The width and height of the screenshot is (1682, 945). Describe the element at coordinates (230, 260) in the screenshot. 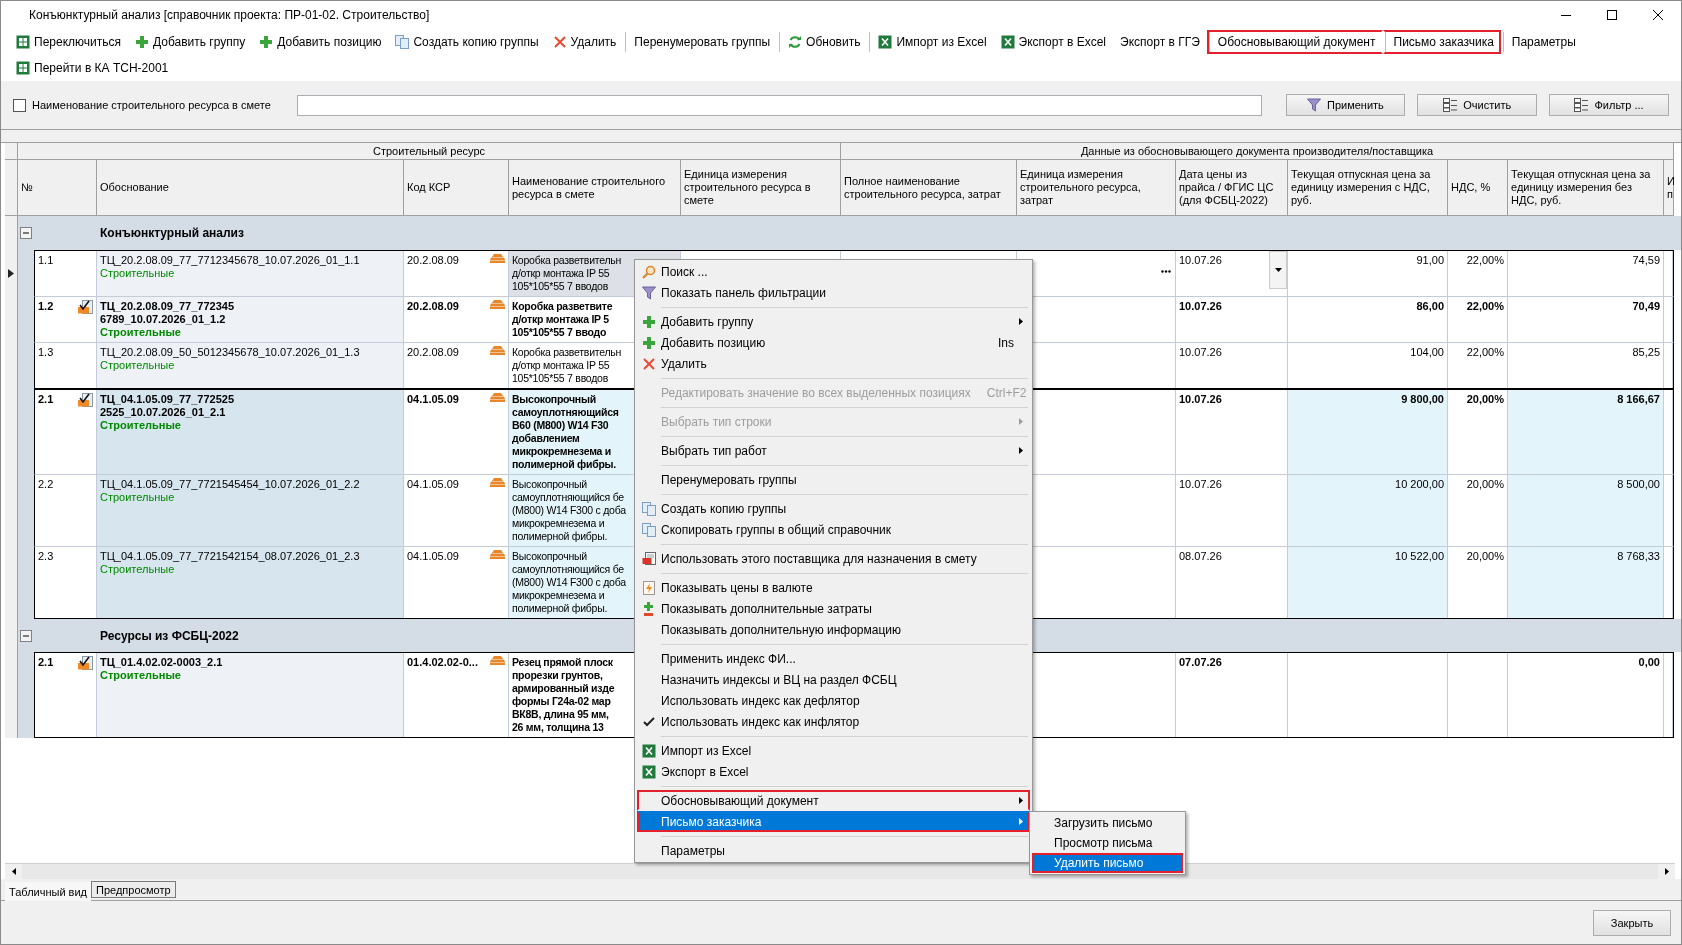

I see `basis-text: ТЦ_20.2.08.09_77_7712345678_10.07.2026_01_1.1` at that location.